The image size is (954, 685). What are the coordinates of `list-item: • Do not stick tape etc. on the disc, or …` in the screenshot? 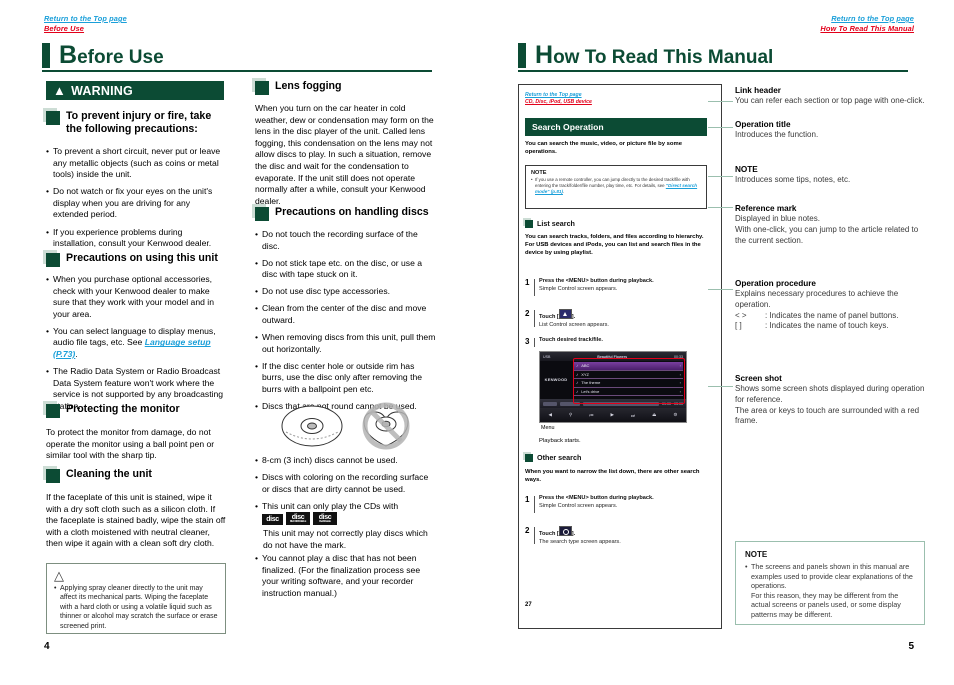 It's located at (346, 269).